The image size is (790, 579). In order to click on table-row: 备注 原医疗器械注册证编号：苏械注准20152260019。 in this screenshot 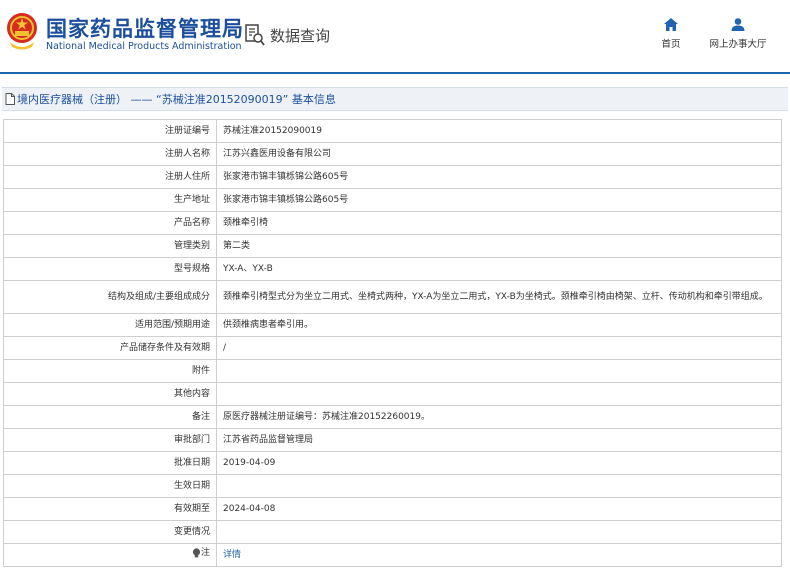, I will do `click(392, 417)`.